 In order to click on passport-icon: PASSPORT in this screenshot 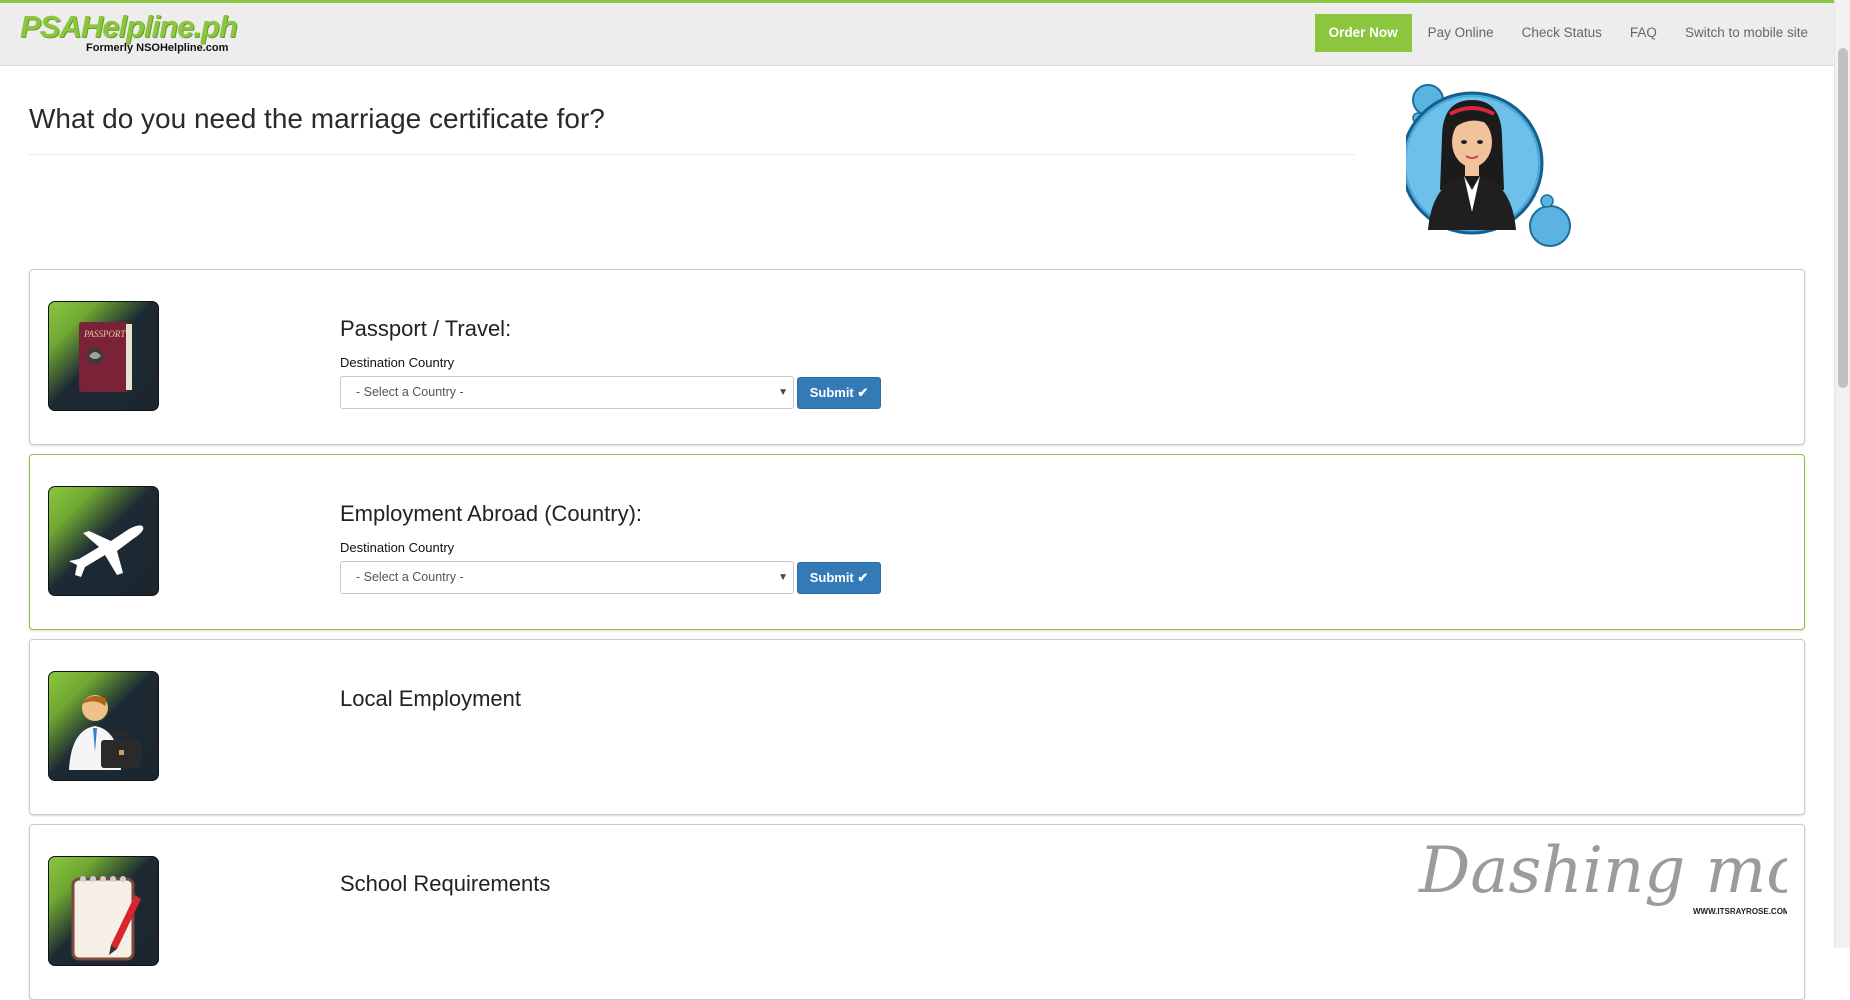, I will do `click(103, 356)`.